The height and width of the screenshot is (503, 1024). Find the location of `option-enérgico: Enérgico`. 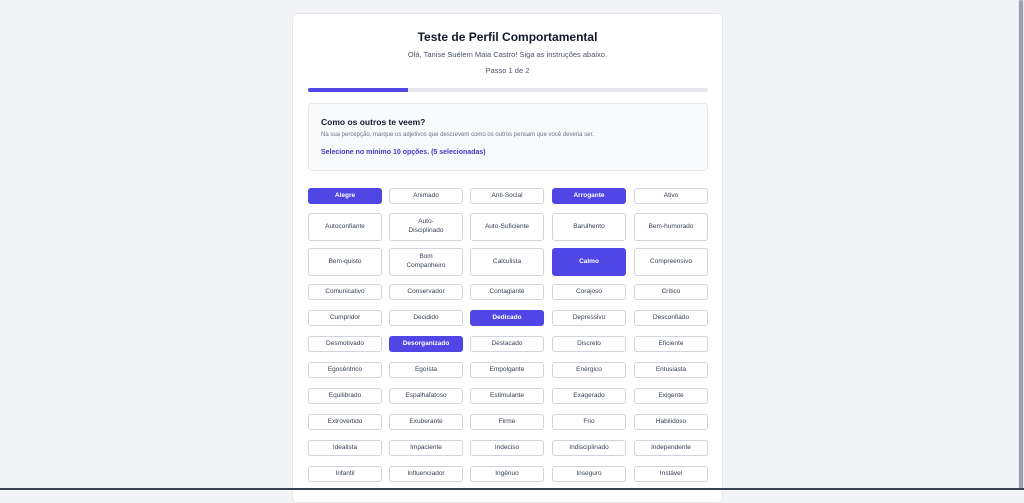

option-enérgico: Enérgico is located at coordinates (589, 370).